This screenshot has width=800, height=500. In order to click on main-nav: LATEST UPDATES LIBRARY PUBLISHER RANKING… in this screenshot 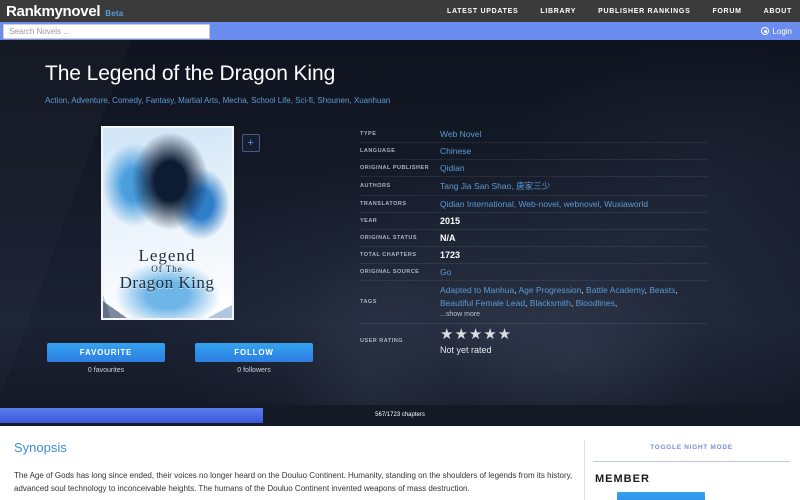, I will do `click(619, 11)`.